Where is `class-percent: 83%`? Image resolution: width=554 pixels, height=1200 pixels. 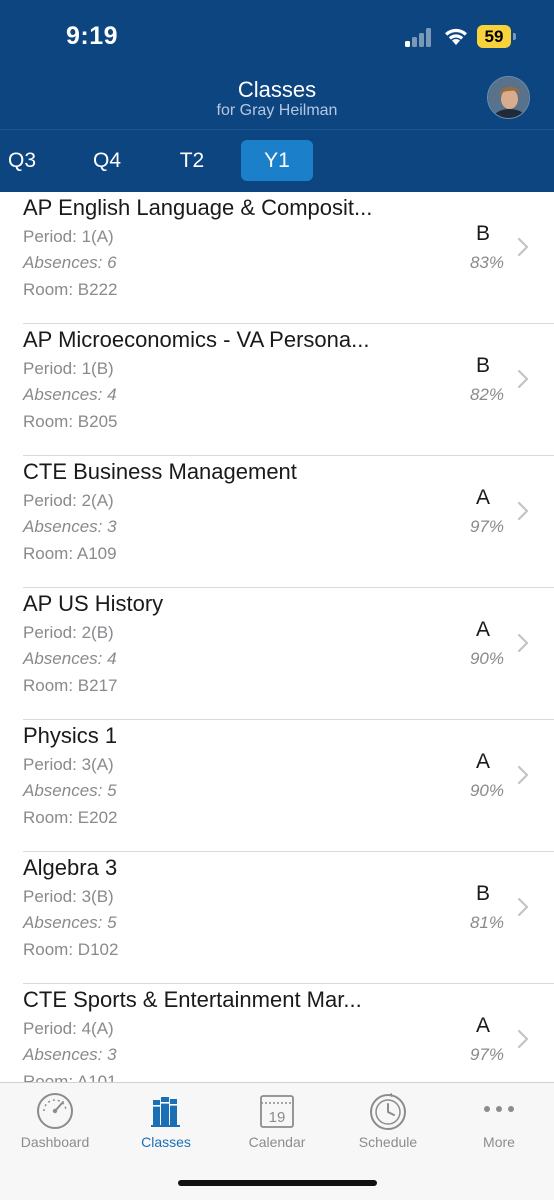 class-percent: 83% is located at coordinates (486, 262).